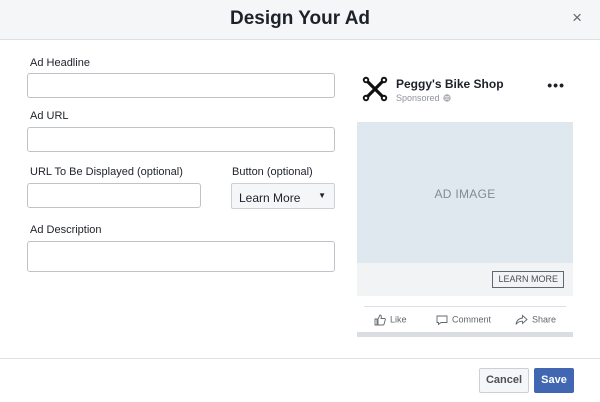  Describe the element at coordinates (375, 89) in the screenshot. I see `bike-shop-logo-icon` at that location.